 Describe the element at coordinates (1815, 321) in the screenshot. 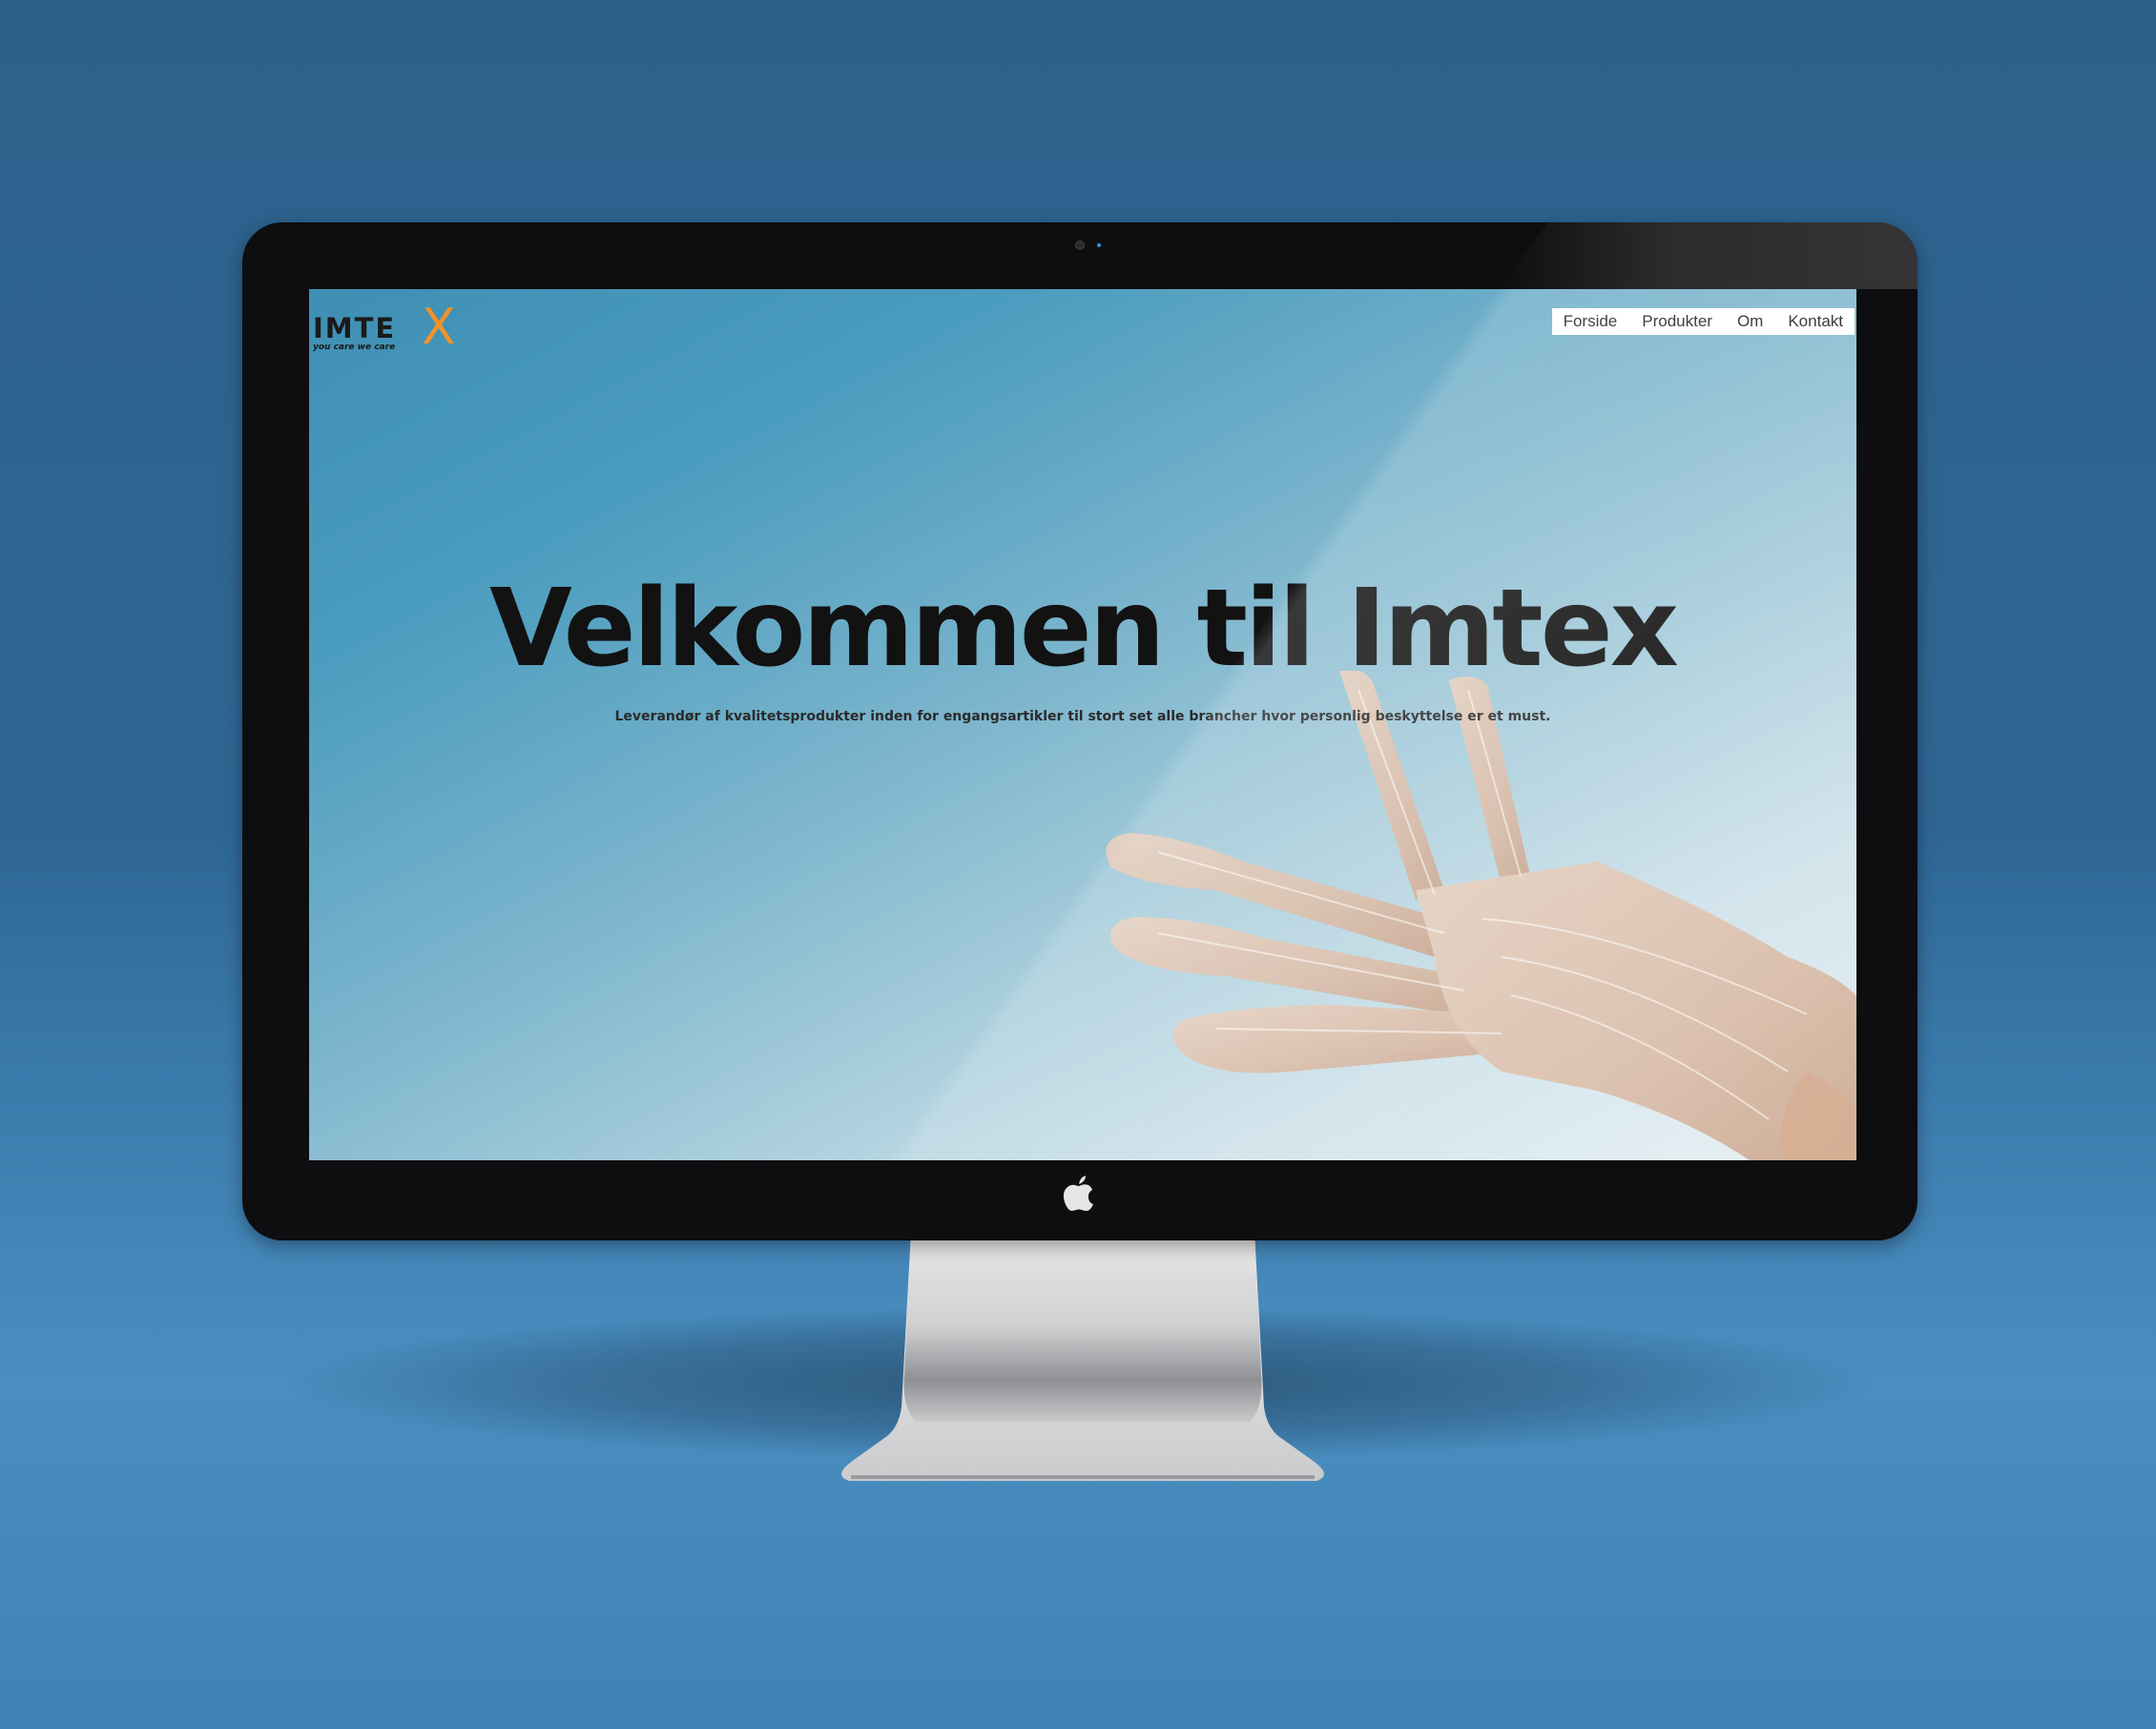

I see `nav-item-kontakt: Kontakt` at that location.